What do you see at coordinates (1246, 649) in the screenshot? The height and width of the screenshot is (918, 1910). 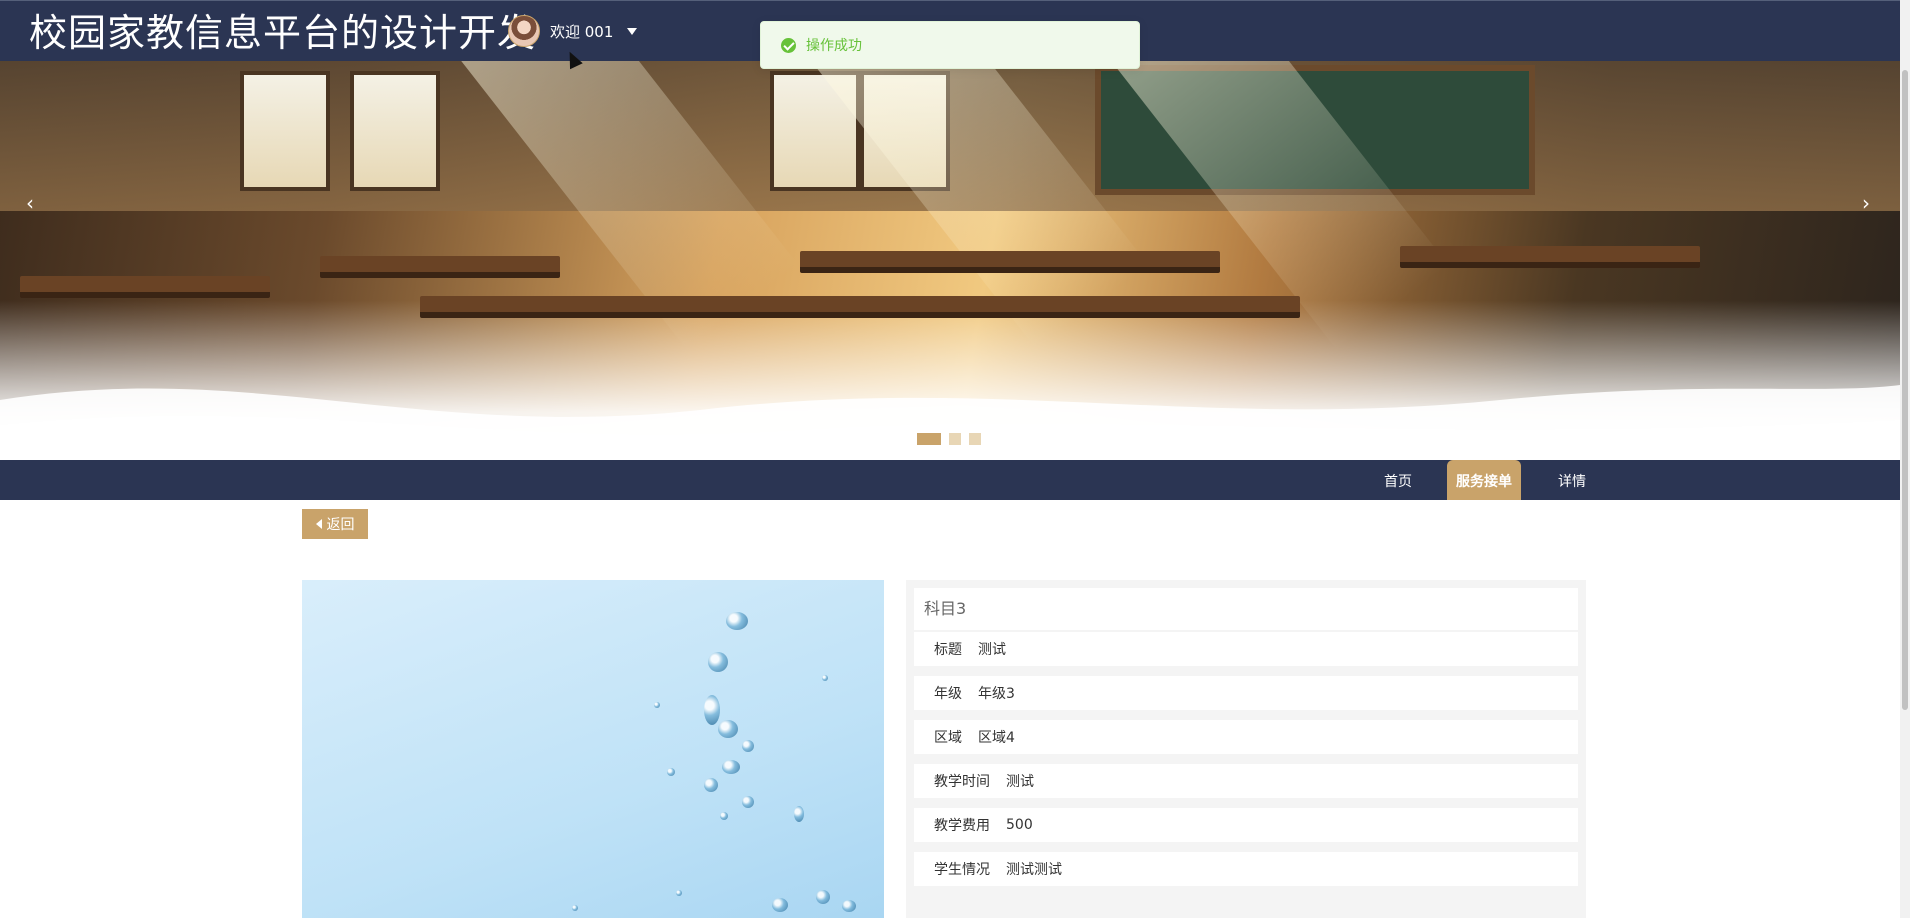 I see `detail-row: 标题 测试` at bounding box center [1246, 649].